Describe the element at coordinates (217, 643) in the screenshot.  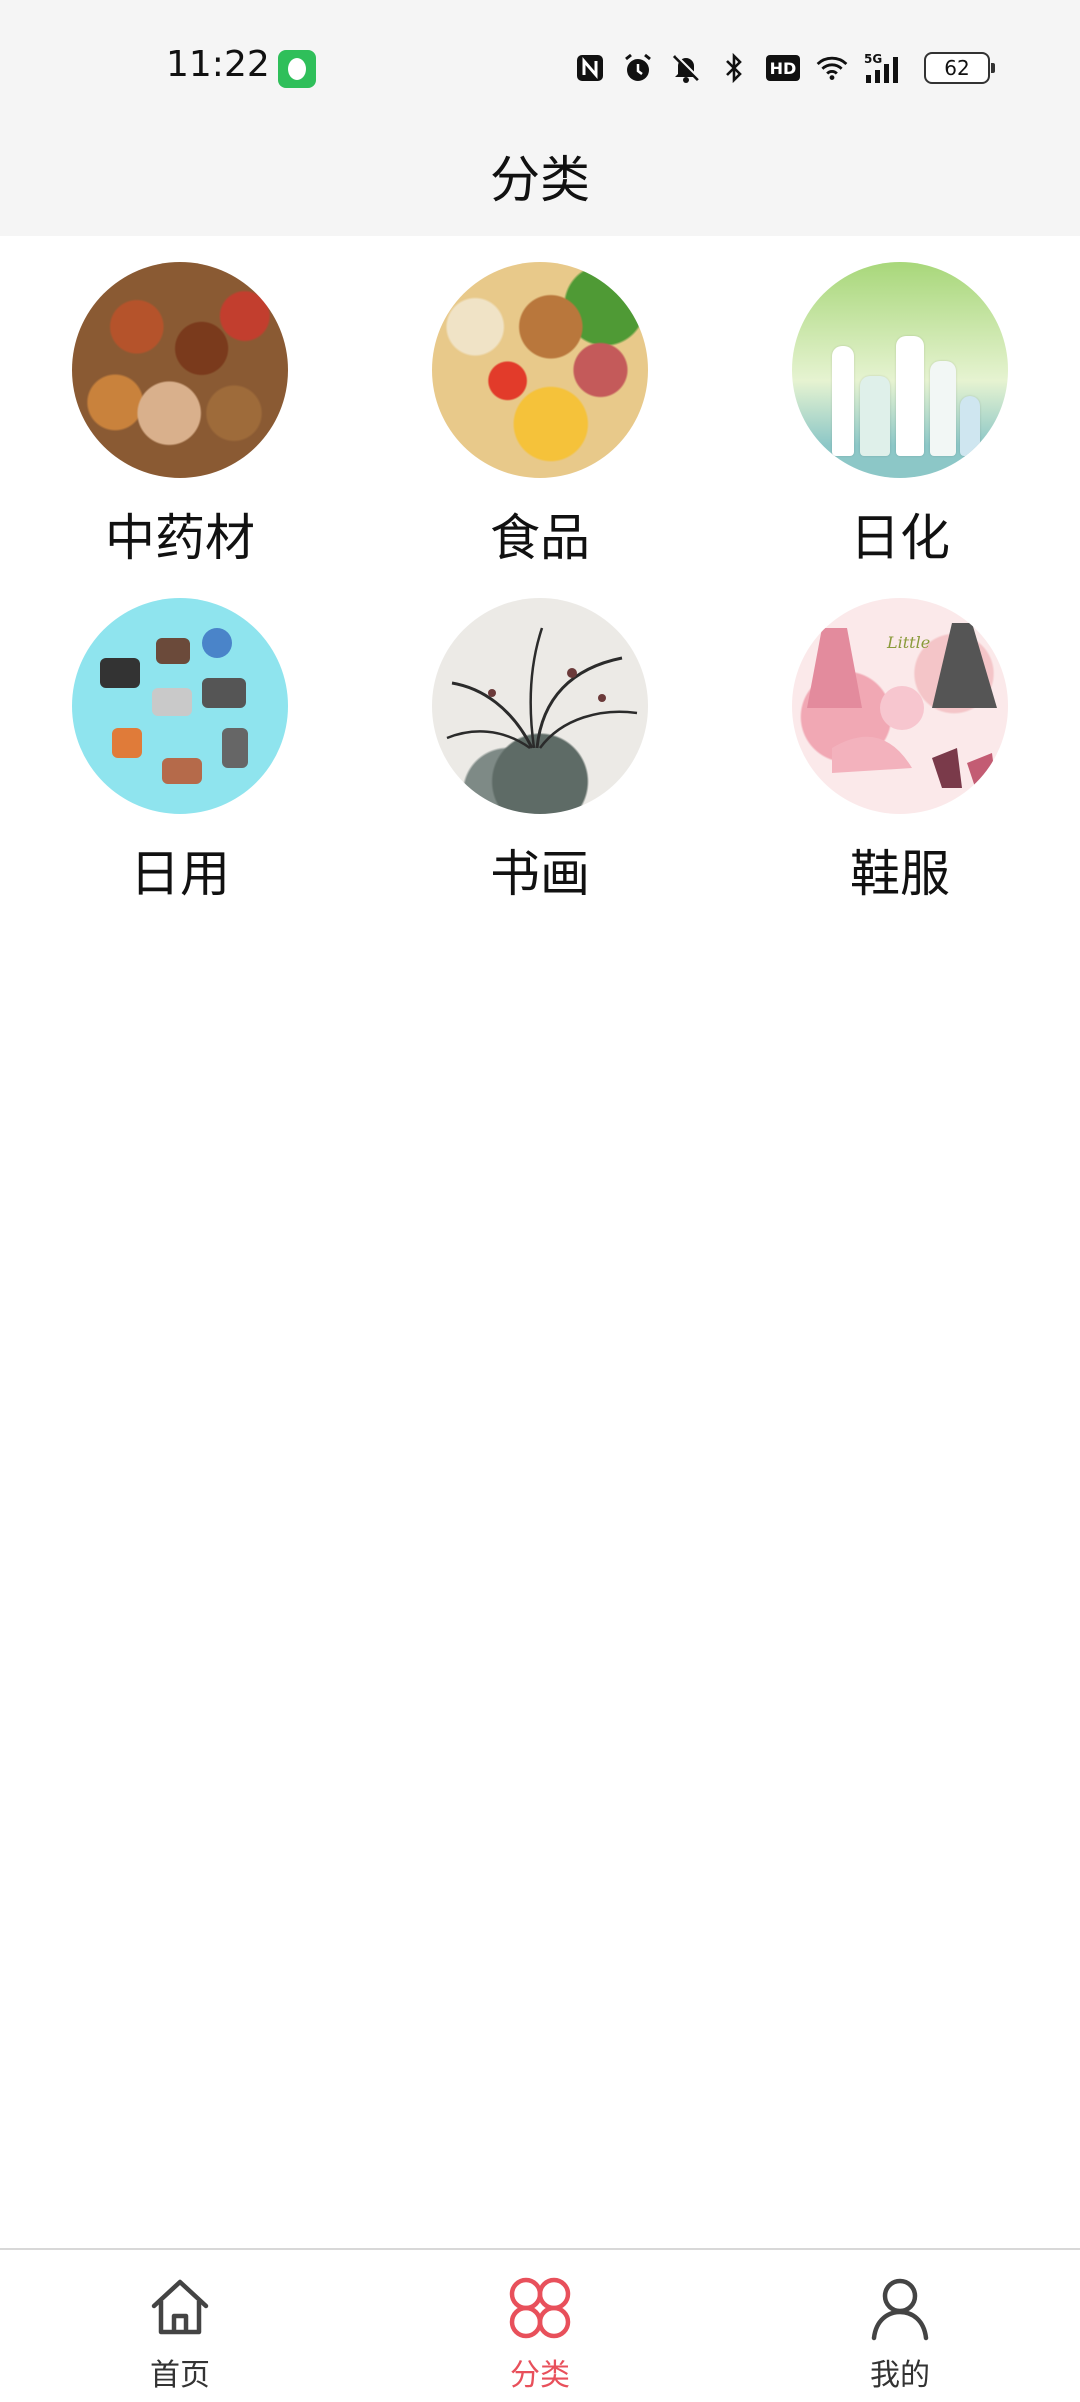
I see `globe-shape` at that location.